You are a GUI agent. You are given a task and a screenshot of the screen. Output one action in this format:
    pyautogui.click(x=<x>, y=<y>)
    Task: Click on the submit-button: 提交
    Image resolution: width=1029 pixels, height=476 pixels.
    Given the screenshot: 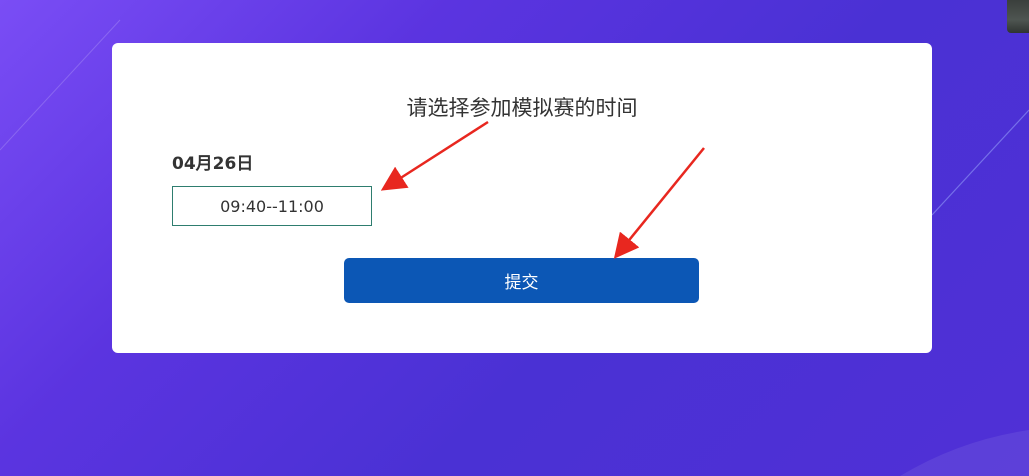 What is the action you would take?
    pyautogui.click(x=521, y=280)
    